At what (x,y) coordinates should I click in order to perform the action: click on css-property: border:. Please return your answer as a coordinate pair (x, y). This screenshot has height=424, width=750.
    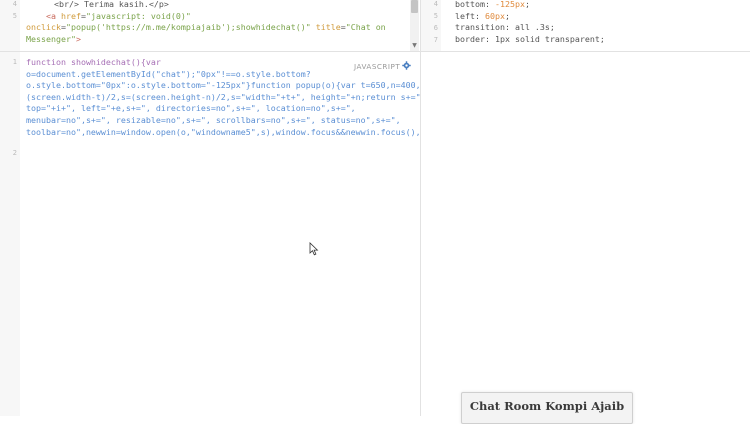
    Looking at the image, I should click on (472, 38).